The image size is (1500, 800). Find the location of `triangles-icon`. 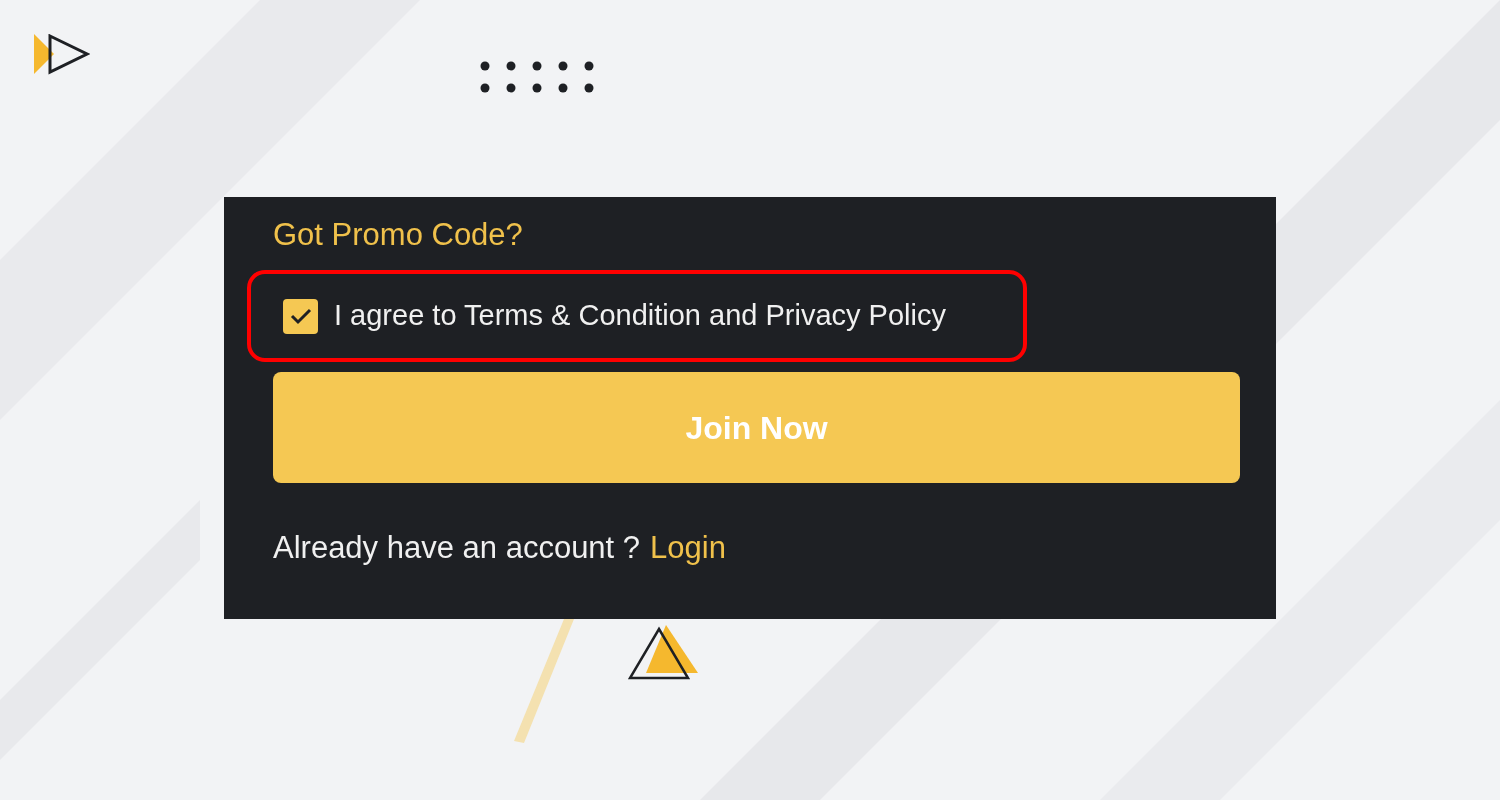

triangles-icon is located at coordinates (664, 652).